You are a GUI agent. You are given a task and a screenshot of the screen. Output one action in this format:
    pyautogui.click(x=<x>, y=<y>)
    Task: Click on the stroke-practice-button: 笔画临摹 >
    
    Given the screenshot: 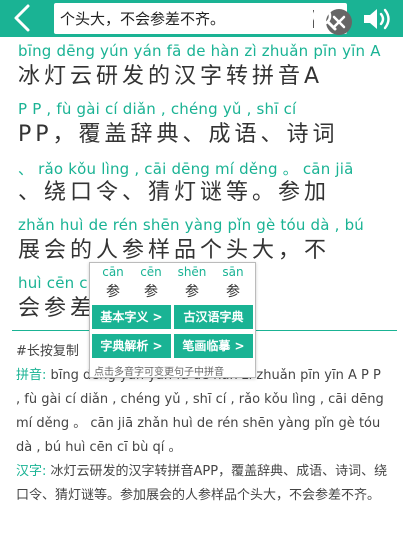 What is the action you would take?
    pyautogui.click(x=213, y=346)
    